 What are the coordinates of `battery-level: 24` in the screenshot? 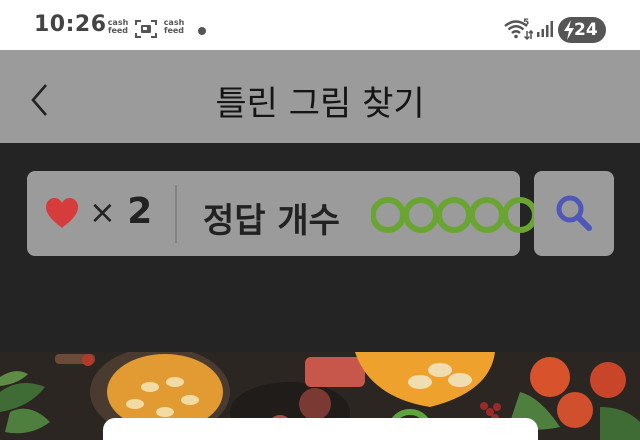 It's located at (586, 30).